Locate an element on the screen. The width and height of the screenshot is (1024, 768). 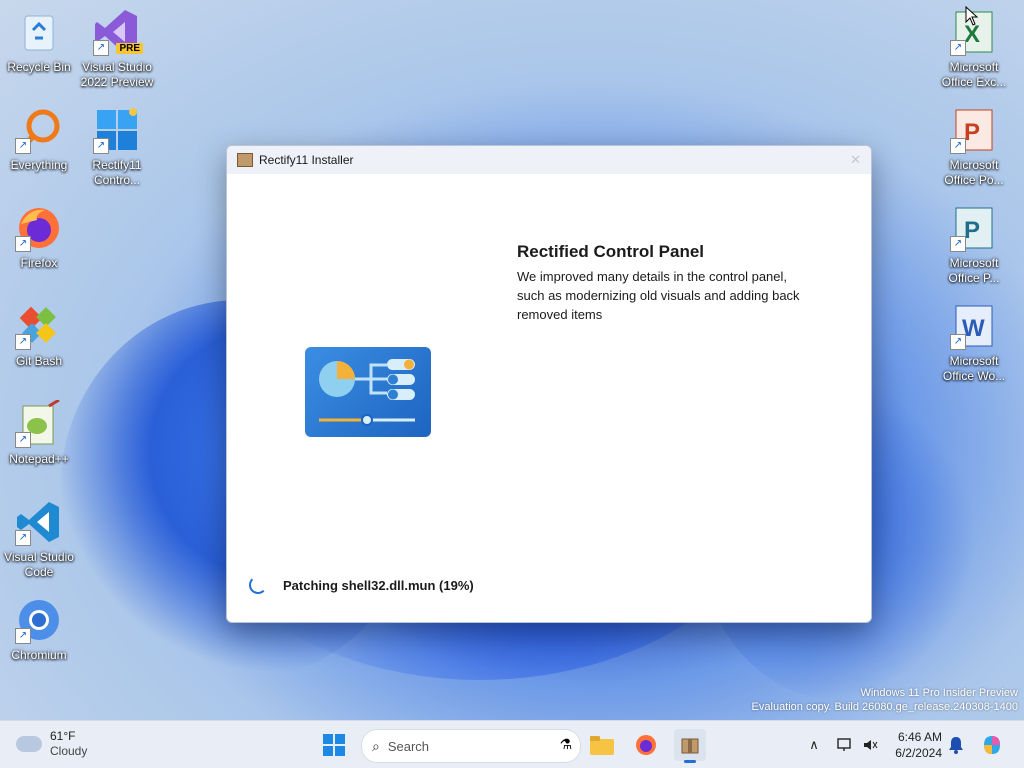
search-placeholder: Search is located at coordinates (408, 746).